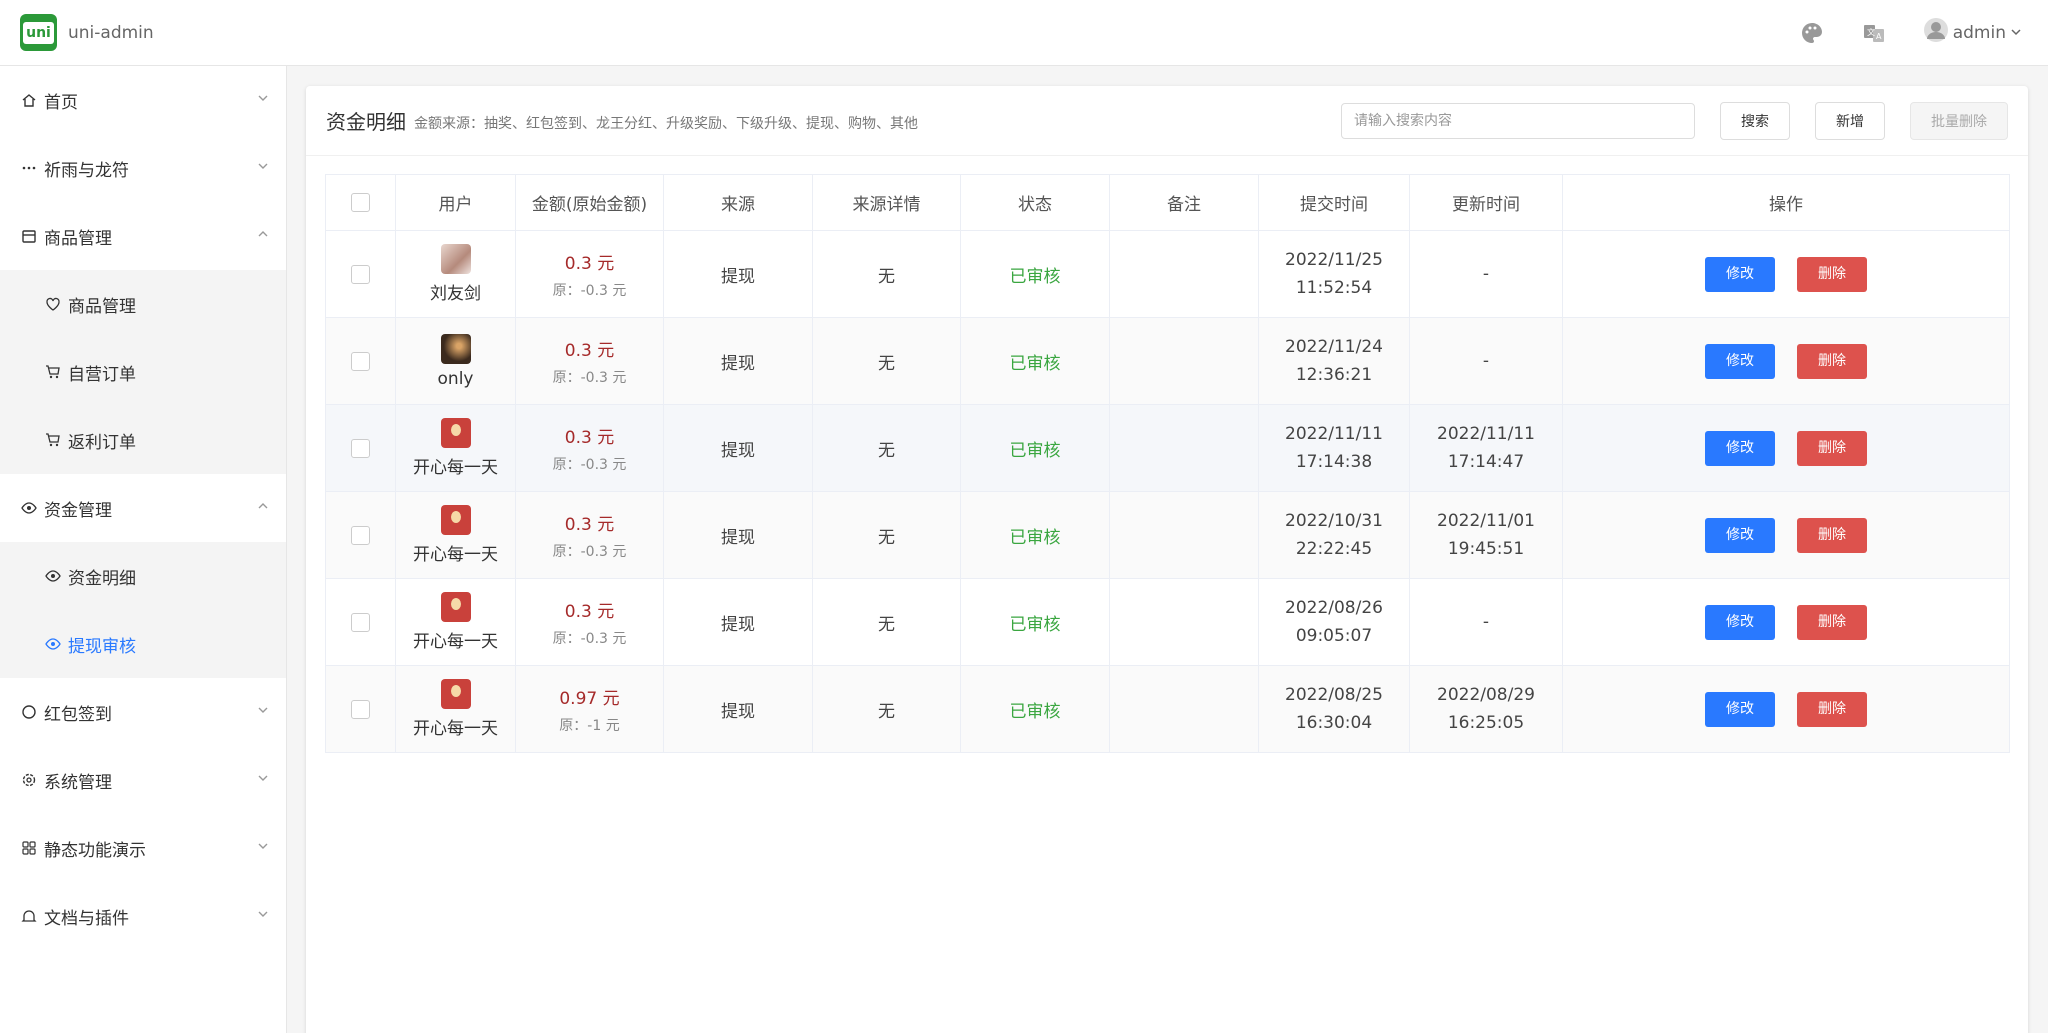 The width and height of the screenshot is (2048, 1033). What do you see at coordinates (102, 374) in the screenshot?
I see `sidebar-item-label: 自营订单` at bounding box center [102, 374].